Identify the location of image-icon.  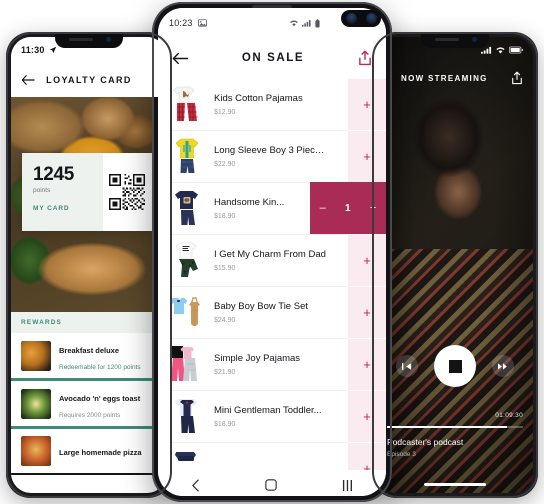
(202, 23).